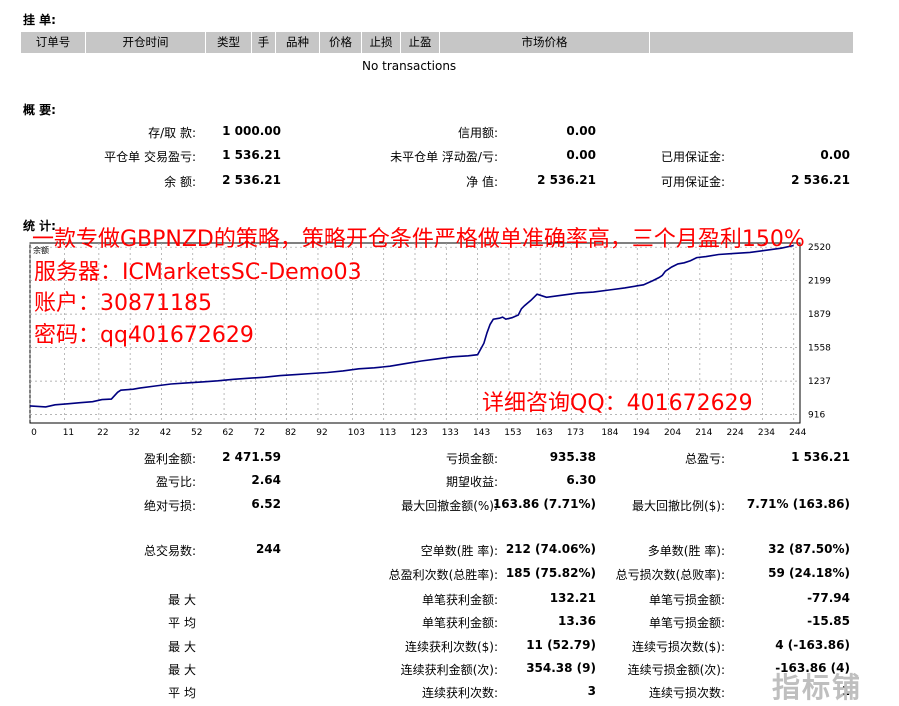 This screenshot has height=706, width=899. I want to click on x-tick-label: 113, so click(387, 433).